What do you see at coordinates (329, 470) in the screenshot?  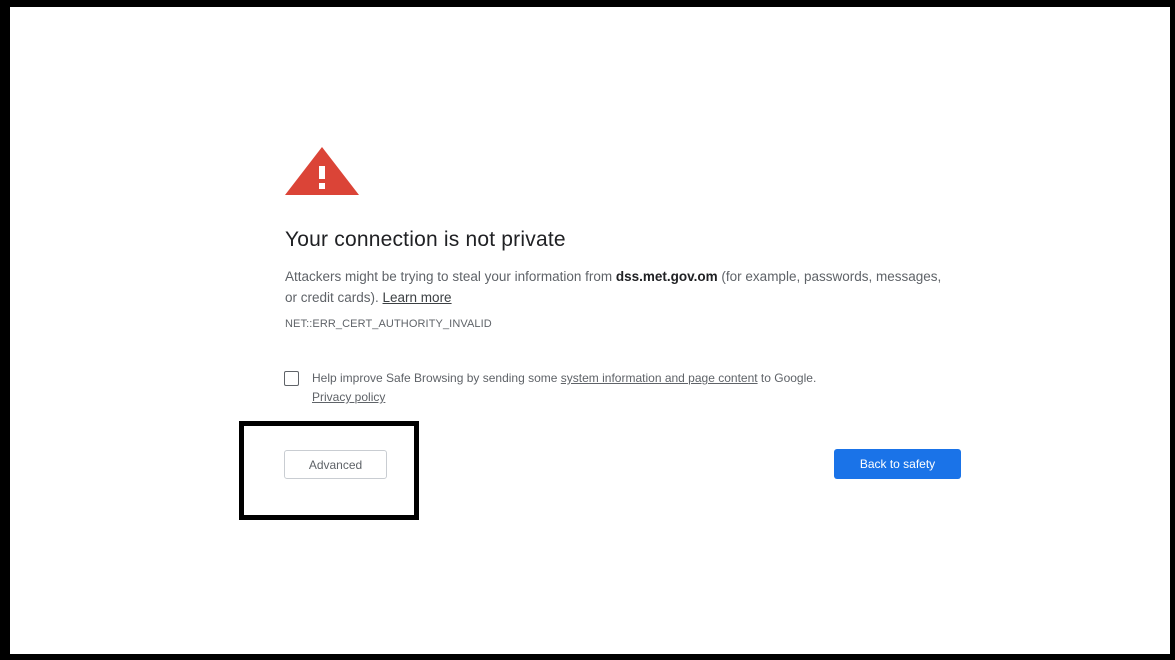 I see `annotation-highlight-box` at bounding box center [329, 470].